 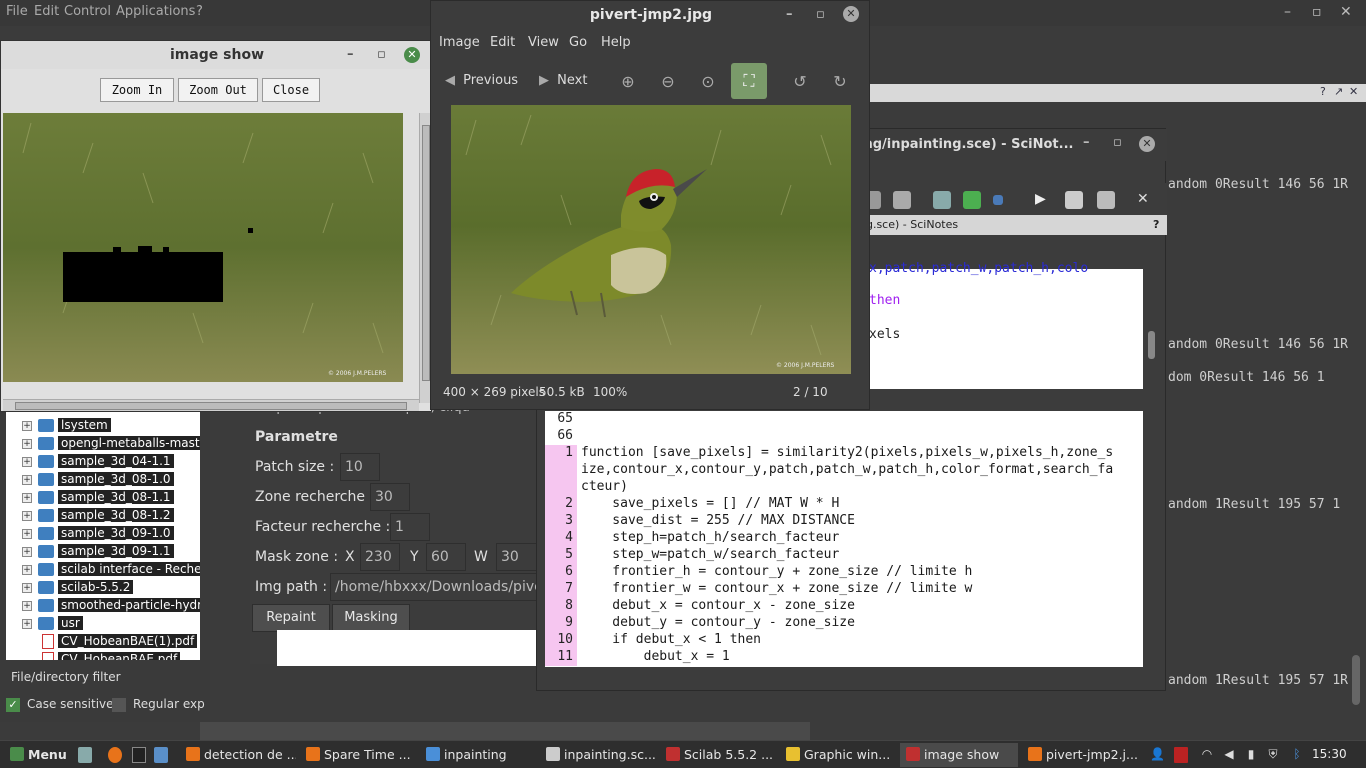 What do you see at coordinates (1356, 680) in the screenshot?
I see `console-scrollbar` at bounding box center [1356, 680].